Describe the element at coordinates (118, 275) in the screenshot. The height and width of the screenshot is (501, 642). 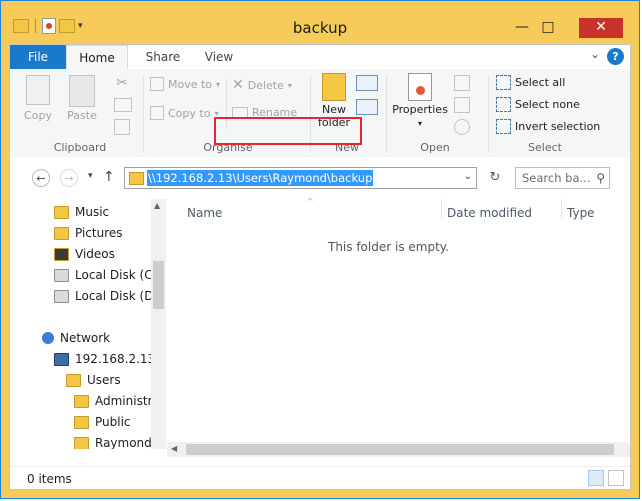
I see `nav-item-label: Local Disk (C:)` at that location.